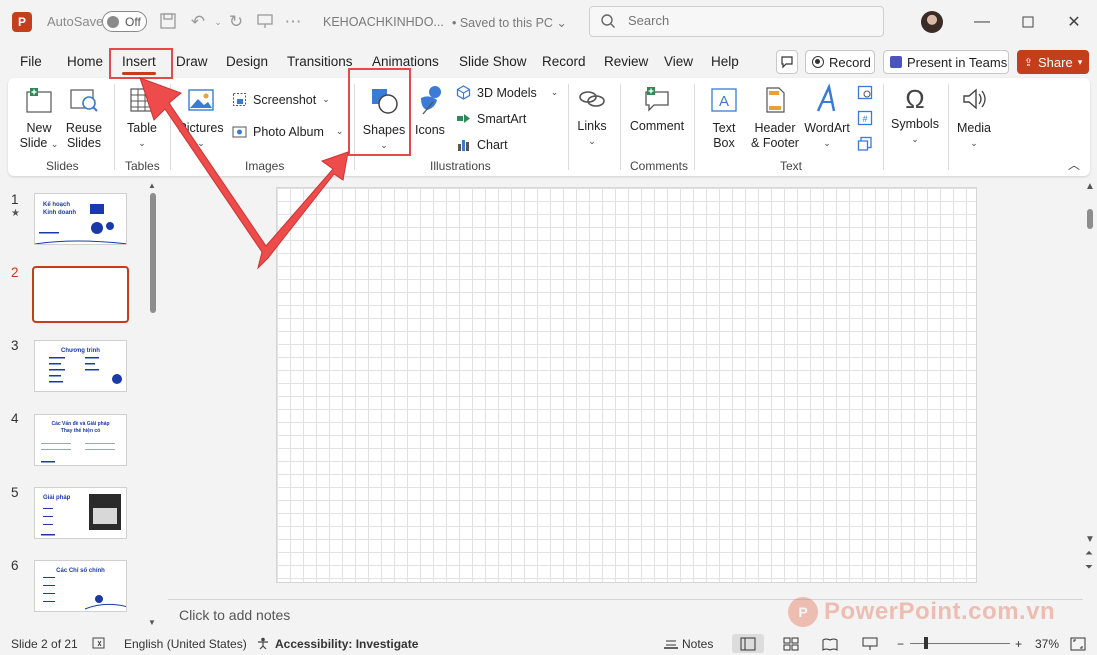 This screenshot has height=655, width=1097. I want to click on redo-icon: ↻, so click(236, 22).